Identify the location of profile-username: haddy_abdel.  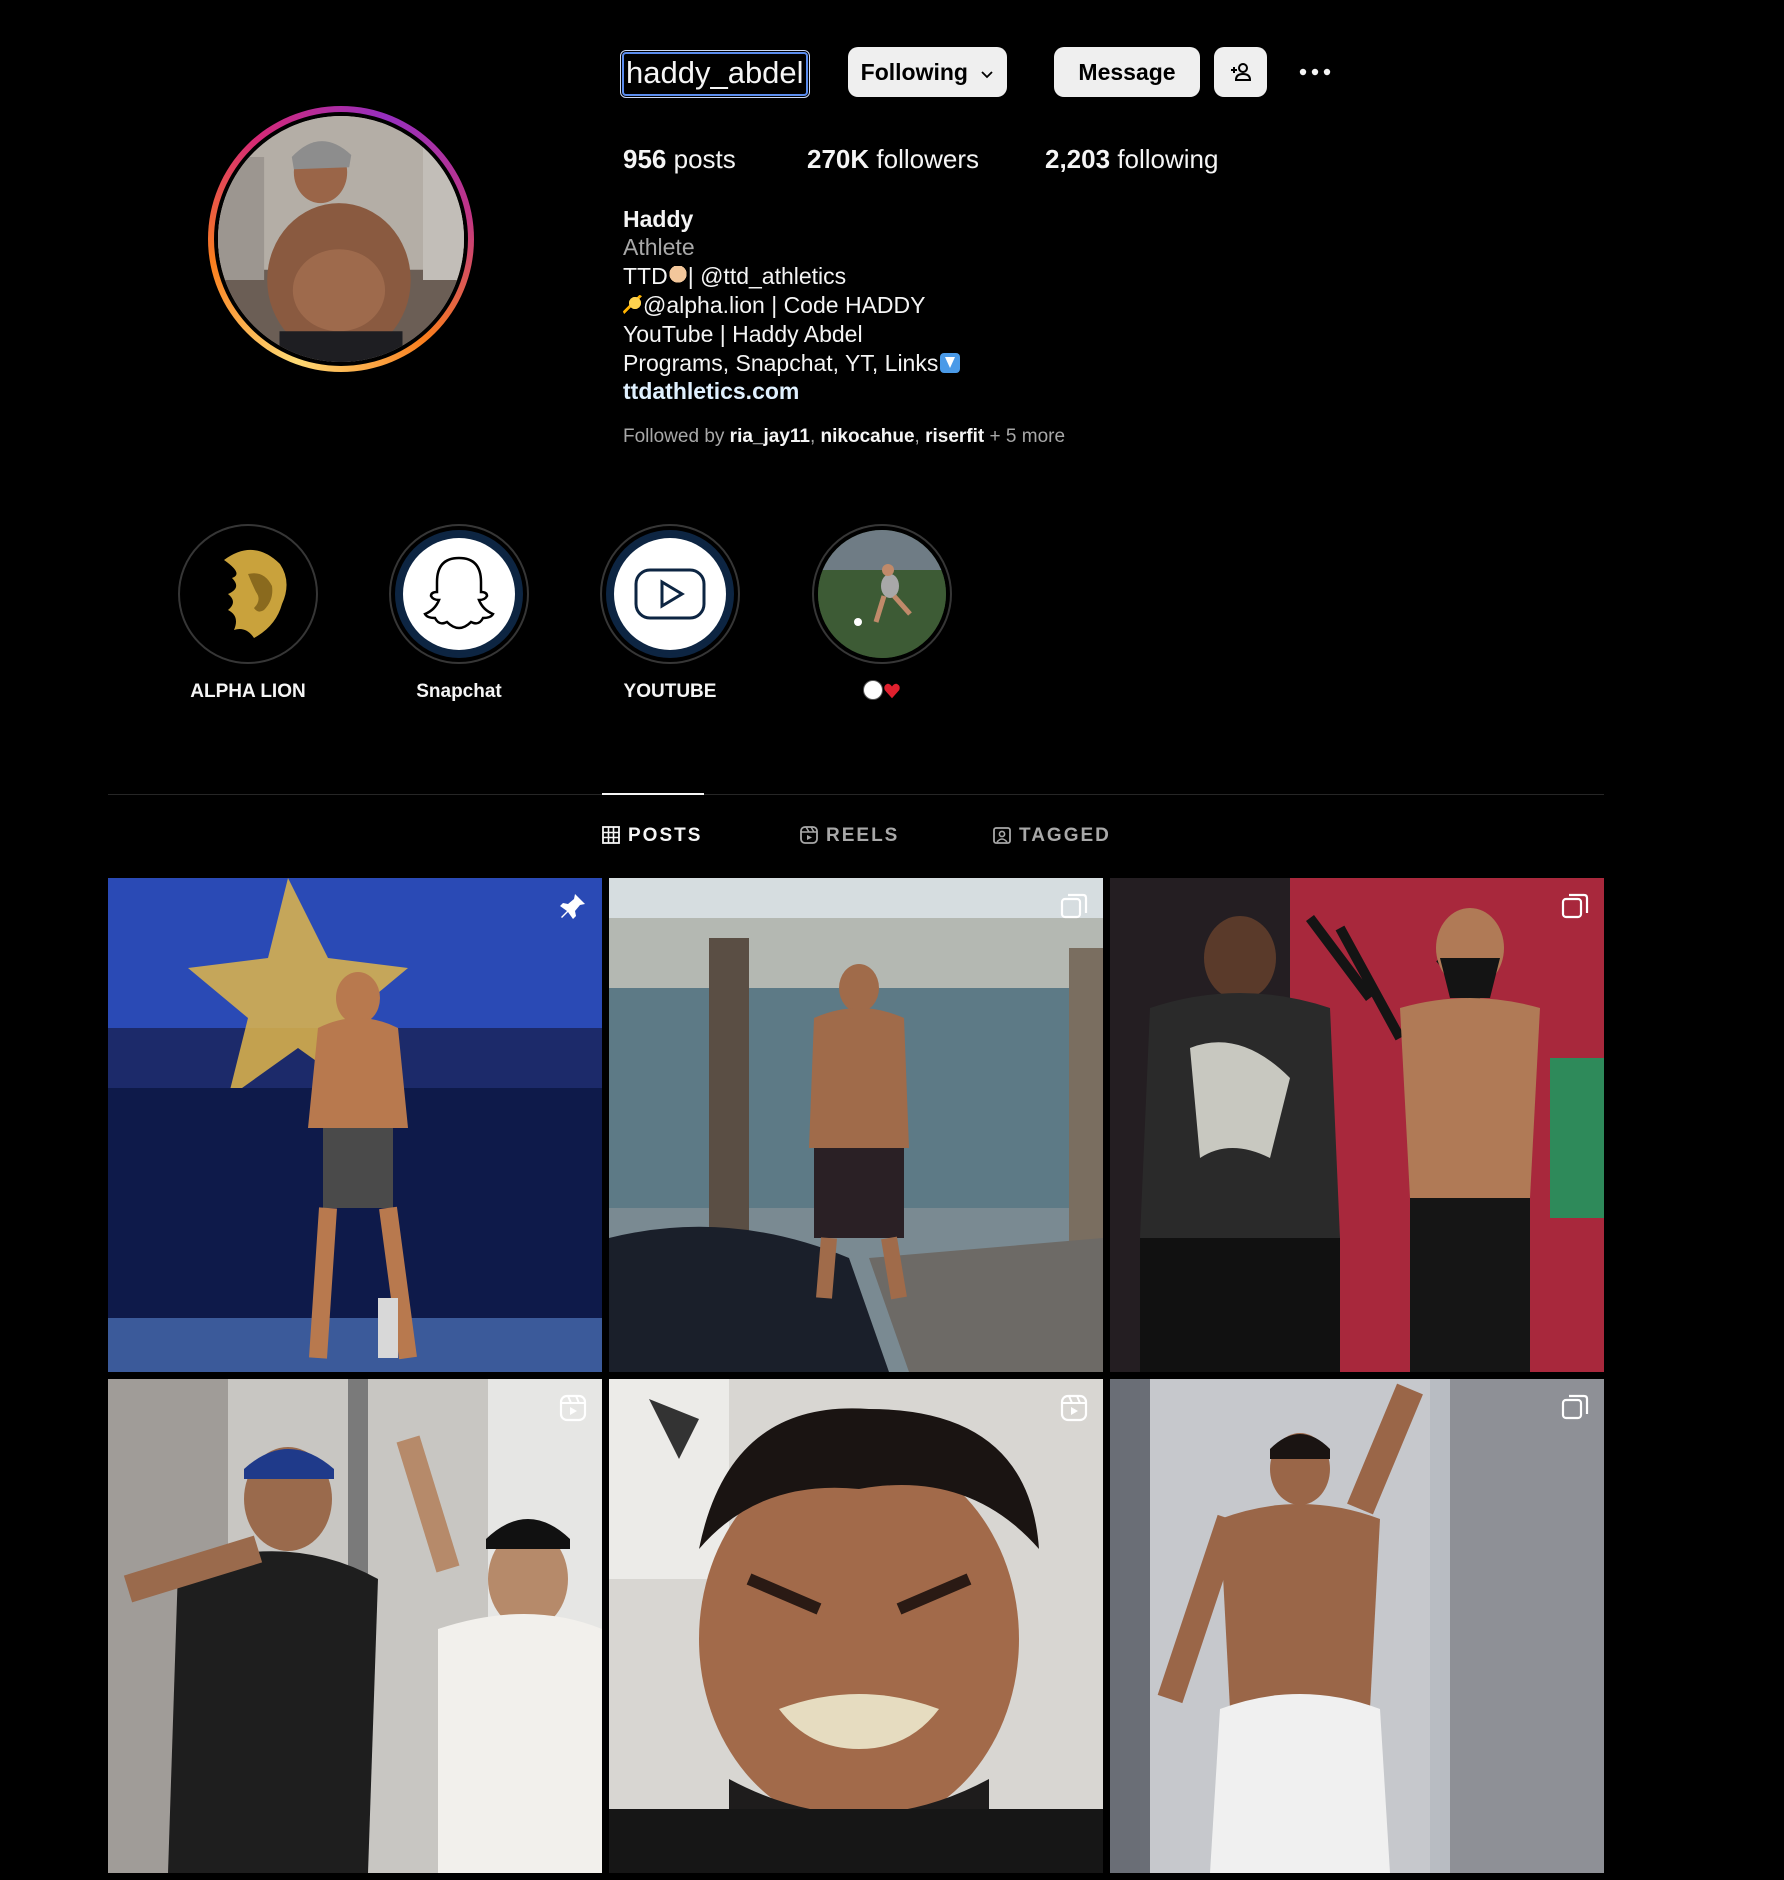
(715, 74).